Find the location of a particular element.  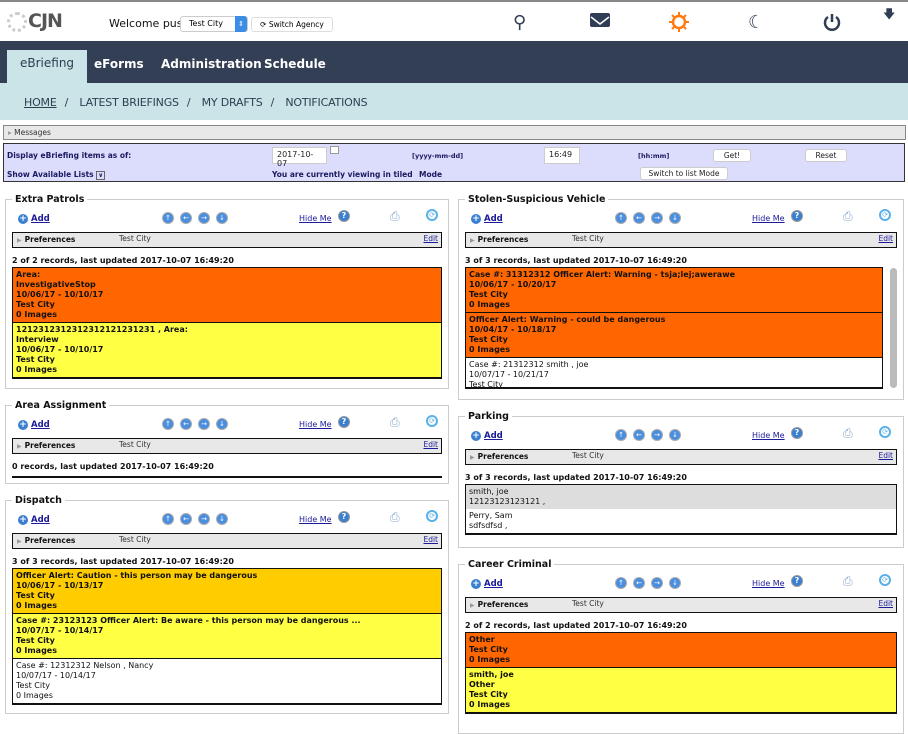

sun-icon is located at coordinates (679, 24).